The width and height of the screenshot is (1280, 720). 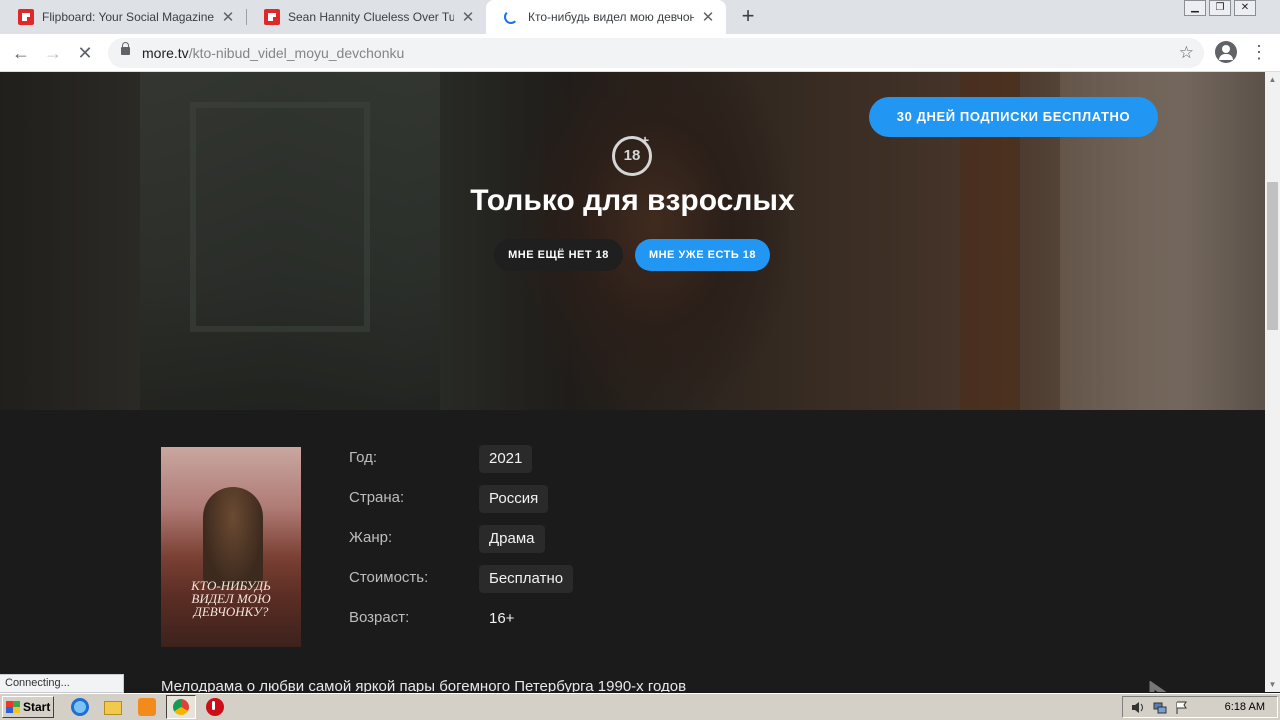 What do you see at coordinates (28, 707) in the screenshot?
I see `start-button: Start` at bounding box center [28, 707].